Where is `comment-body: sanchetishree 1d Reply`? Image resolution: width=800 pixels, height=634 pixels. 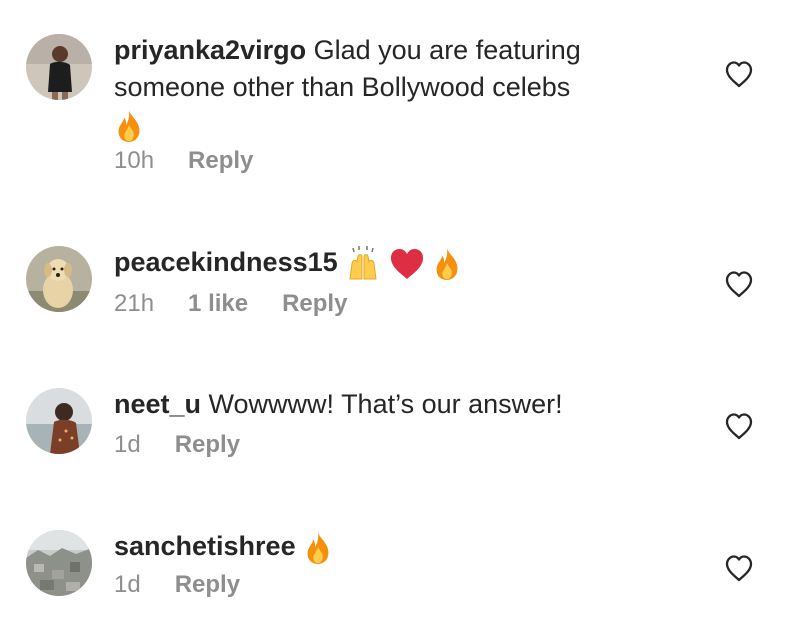 comment-body: sanchetishree 1d Reply is located at coordinates (404, 563).